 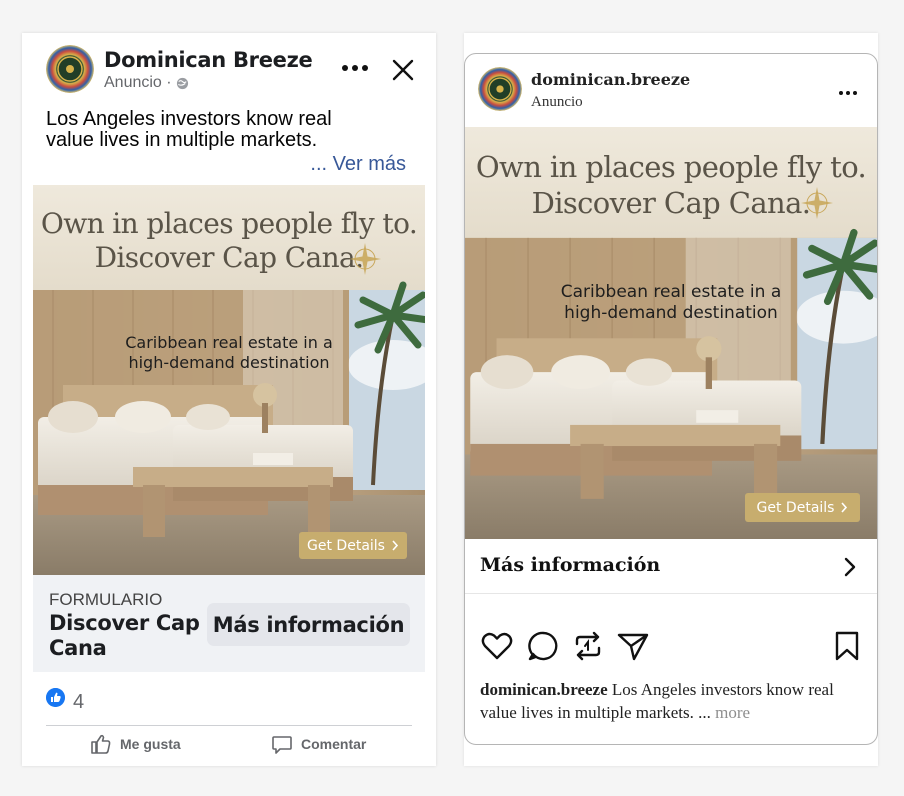 I want to click on close-icon, so click(x=403, y=70).